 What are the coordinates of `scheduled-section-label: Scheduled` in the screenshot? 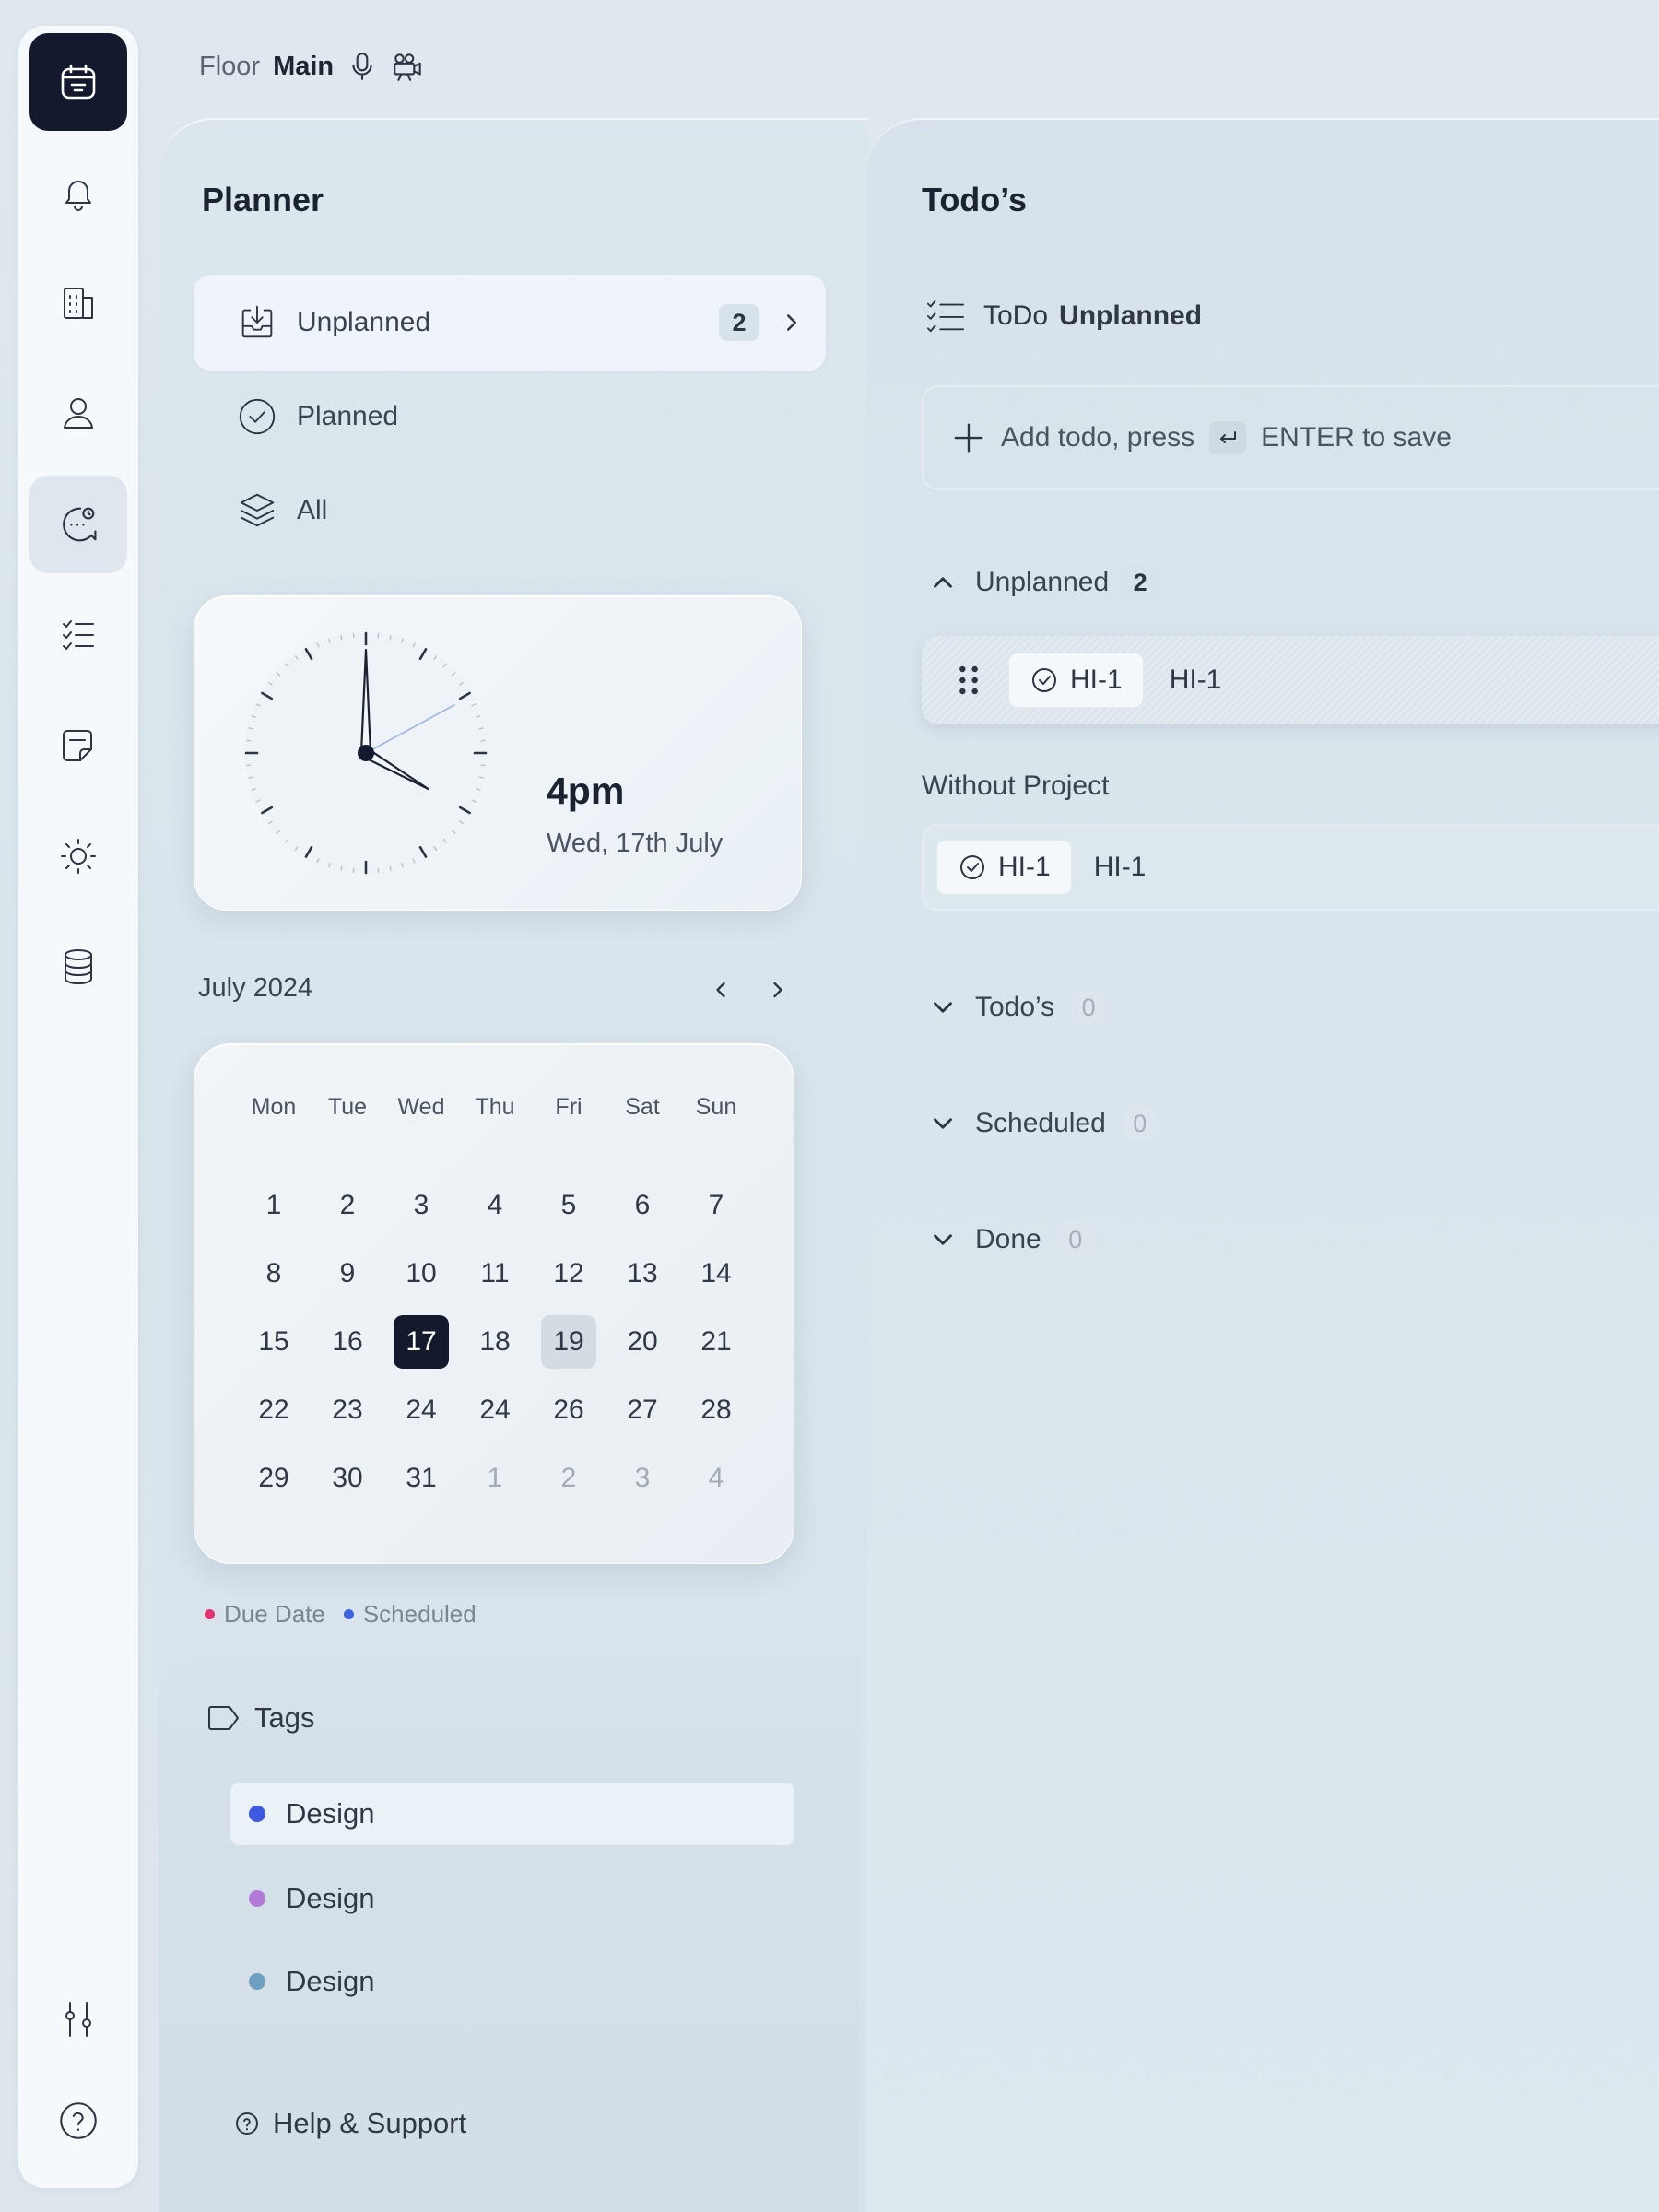 It's located at (1040, 1123).